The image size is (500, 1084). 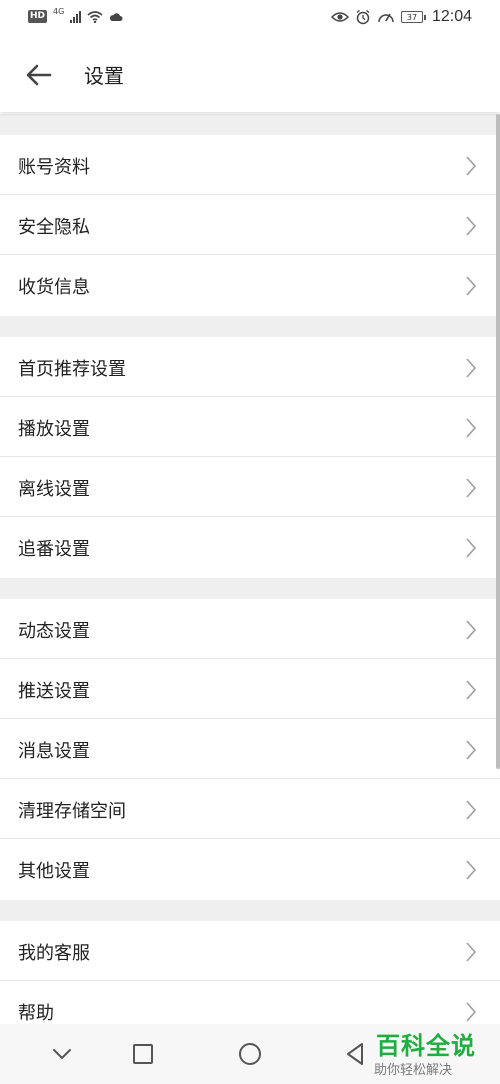 I want to click on settings-item-label: 其他设置, so click(x=54, y=871).